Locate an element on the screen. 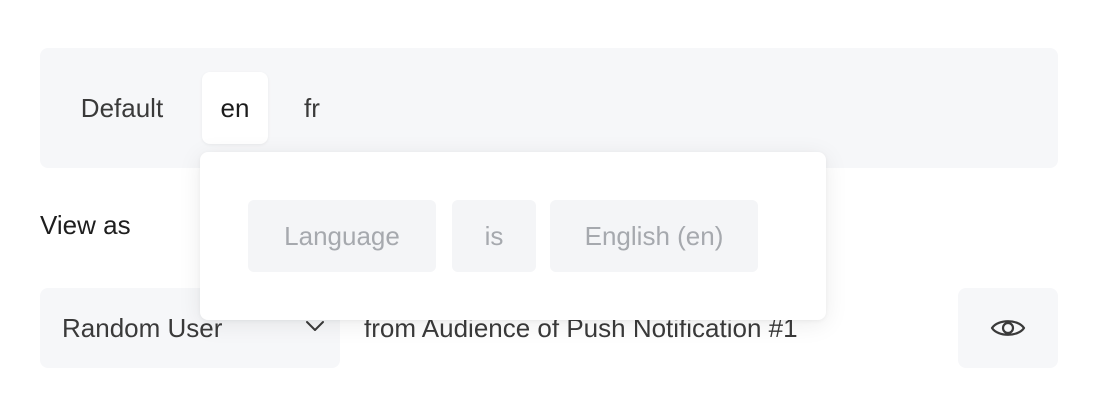  tab-en: en is located at coordinates (235, 108).